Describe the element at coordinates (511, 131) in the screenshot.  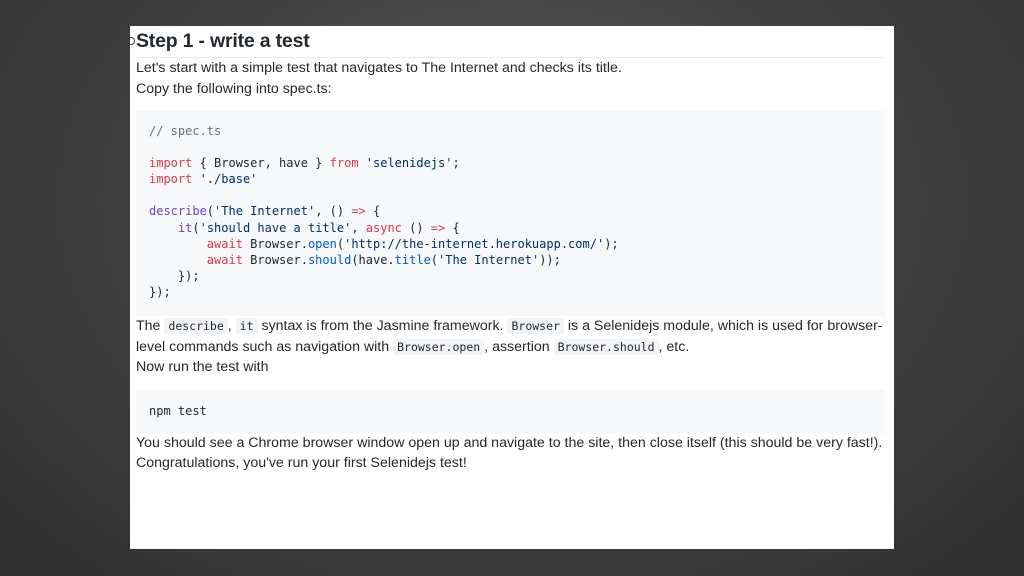
I see `code-line-comment: // spec.ts` at that location.